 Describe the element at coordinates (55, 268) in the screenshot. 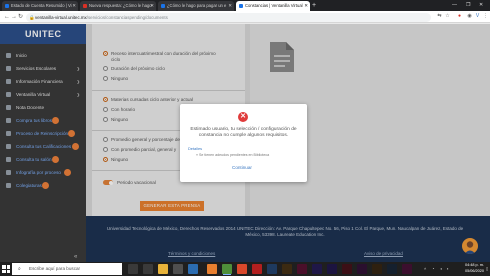

I see `search-placeholder: Escribe aquí para buscar` at that location.